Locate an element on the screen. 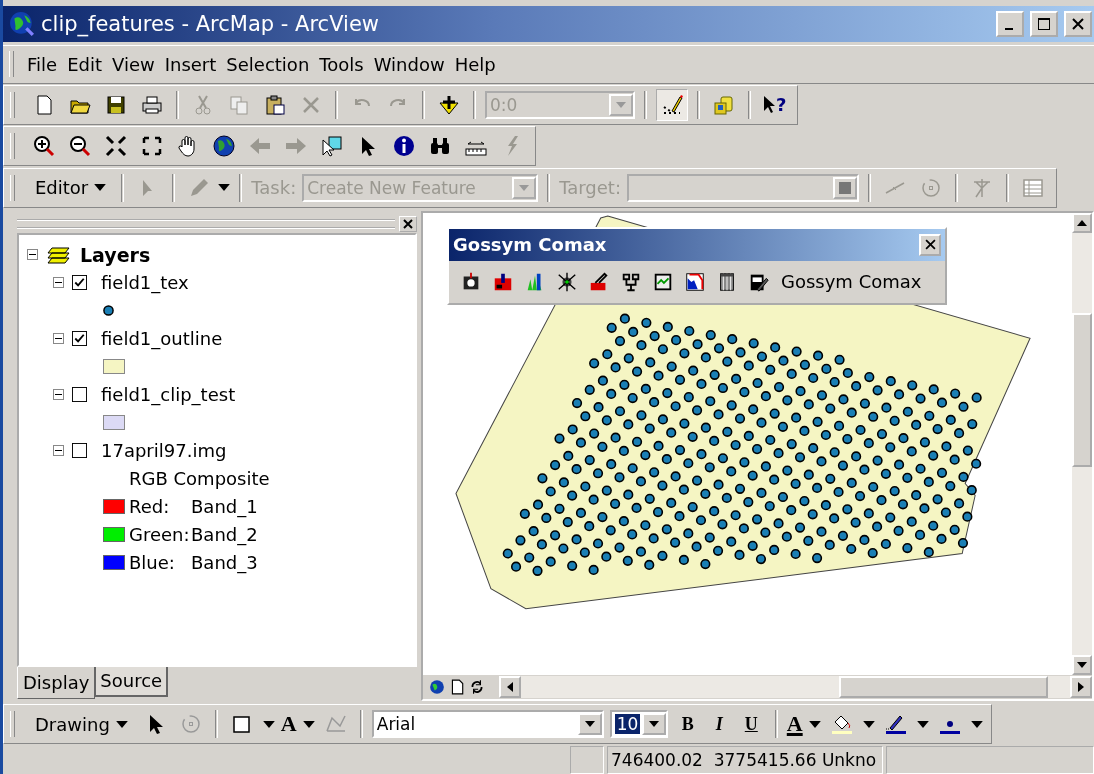 This screenshot has height=774, width=1094. gossym-comax-button: Gossym Comax is located at coordinates (851, 282).